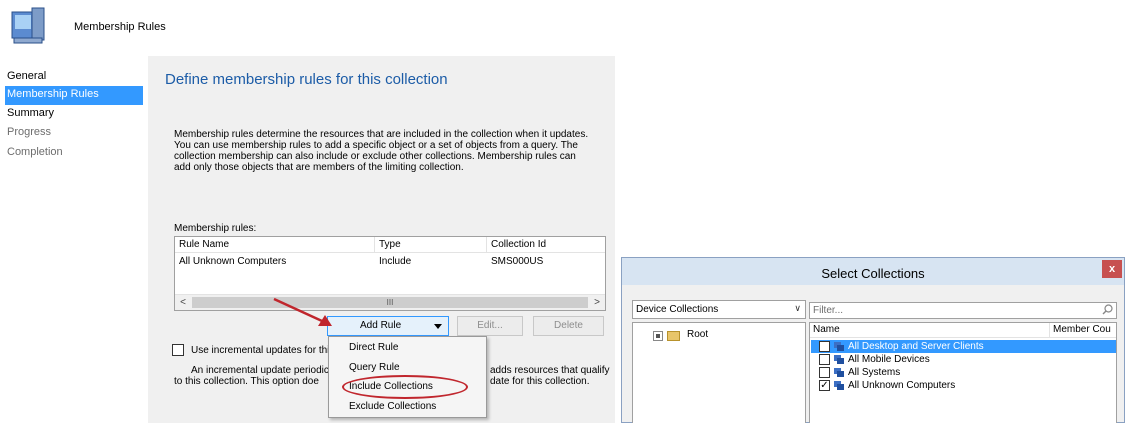 The height and width of the screenshot is (423, 1125). I want to click on add-rule-button: Add Rule, so click(388, 326).